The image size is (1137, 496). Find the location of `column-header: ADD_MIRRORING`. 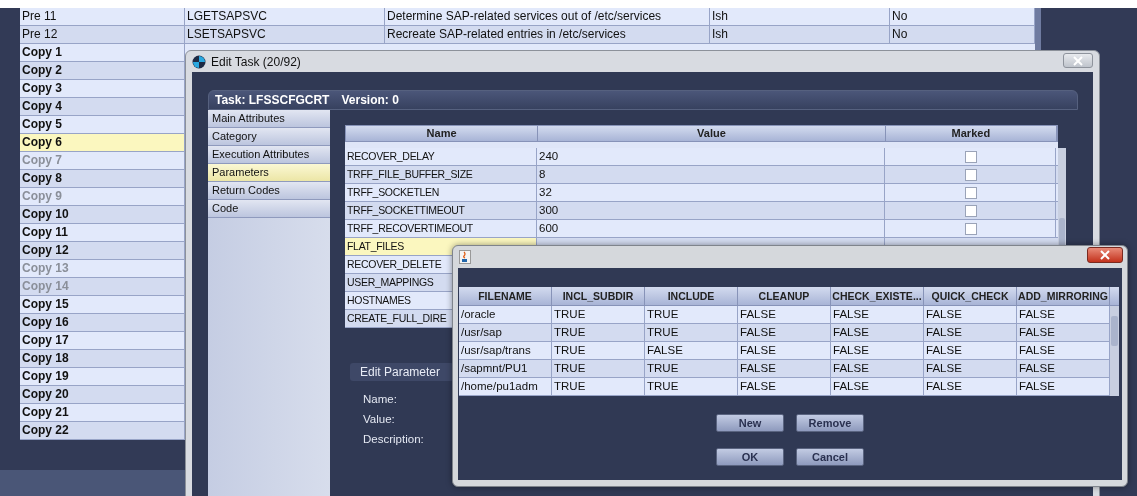

column-header: ADD_MIRRORING is located at coordinates (1063, 296).